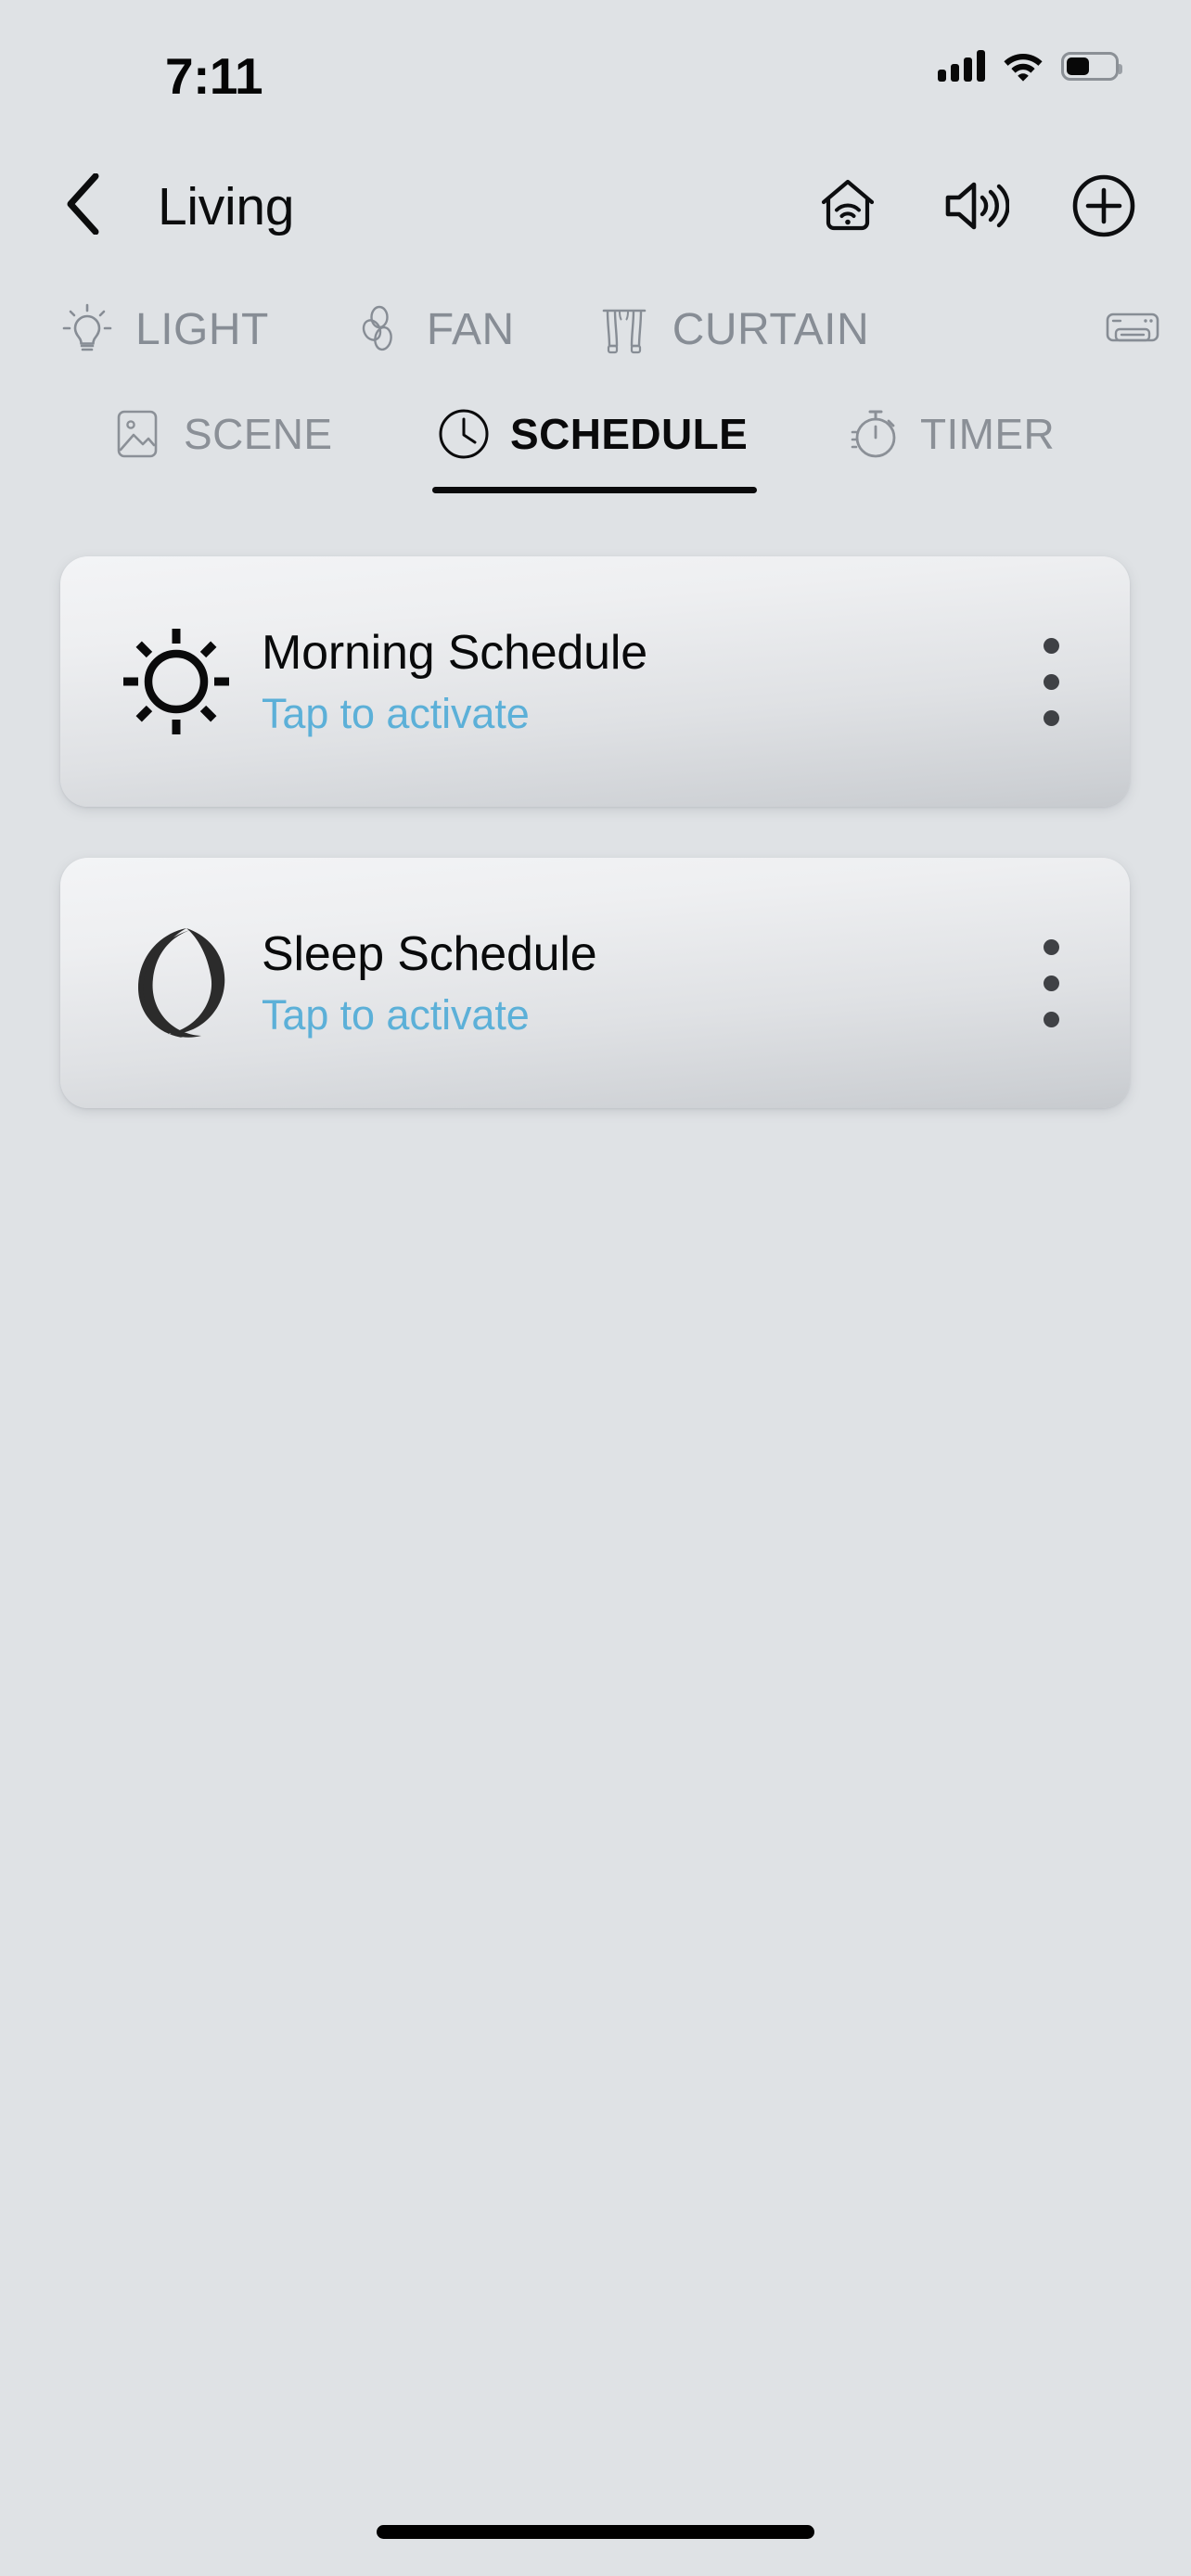  Describe the element at coordinates (874, 434) in the screenshot. I see `stopwatch-icon` at that location.